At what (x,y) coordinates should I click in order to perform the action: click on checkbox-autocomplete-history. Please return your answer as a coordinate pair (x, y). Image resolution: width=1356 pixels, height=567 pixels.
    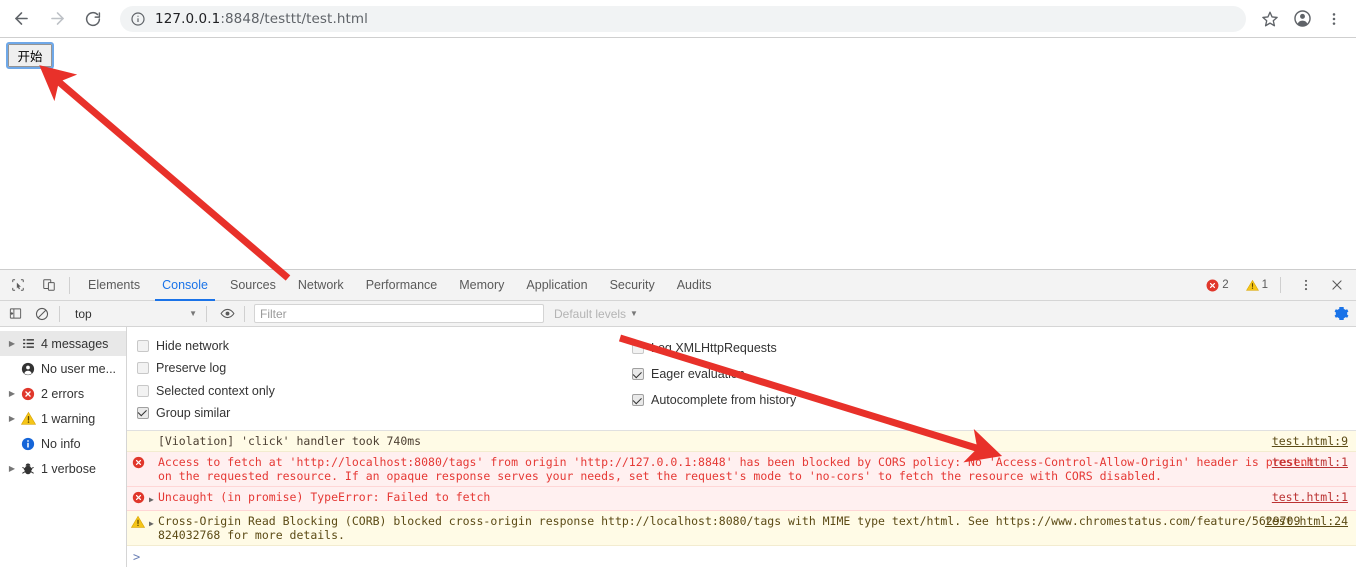
    Looking at the image, I should click on (638, 400).